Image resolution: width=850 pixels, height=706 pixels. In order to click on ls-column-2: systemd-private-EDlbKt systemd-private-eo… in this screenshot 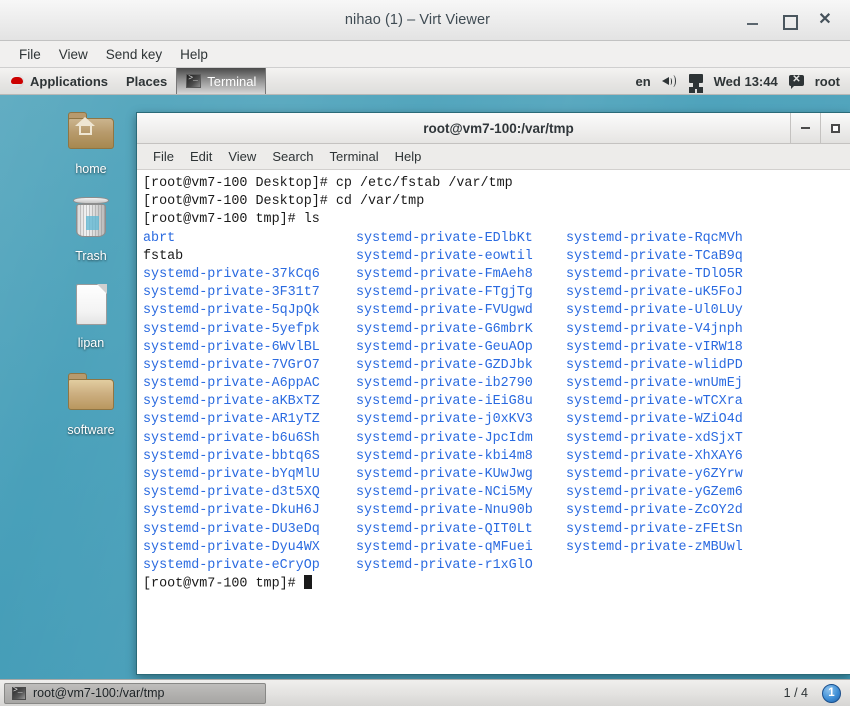, I will do `click(461, 403)`.